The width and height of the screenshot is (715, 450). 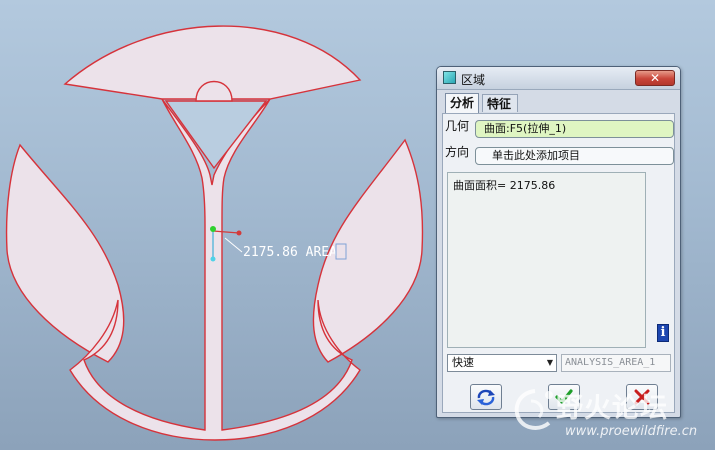 What do you see at coordinates (502, 363) in the screenshot?
I see `speed-dropdown: 快速 ▼` at bounding box center [502, 363].